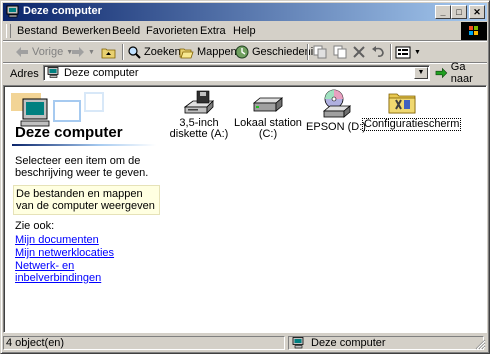 This screenshot has height=354, width=490. Describe the element at coordinates (86, 31) in the screenshot. I see `menu-bewerken: Bewerken` at that location.